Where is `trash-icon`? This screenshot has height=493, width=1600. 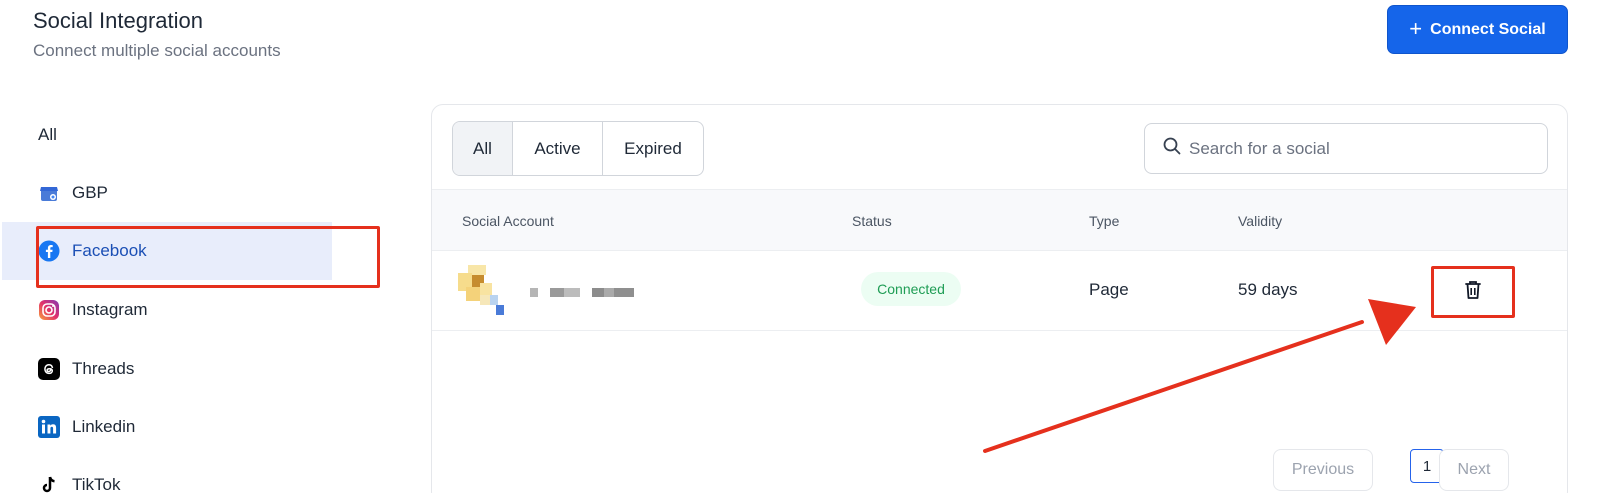 trash-icon is located at coordinates (1473, 292).